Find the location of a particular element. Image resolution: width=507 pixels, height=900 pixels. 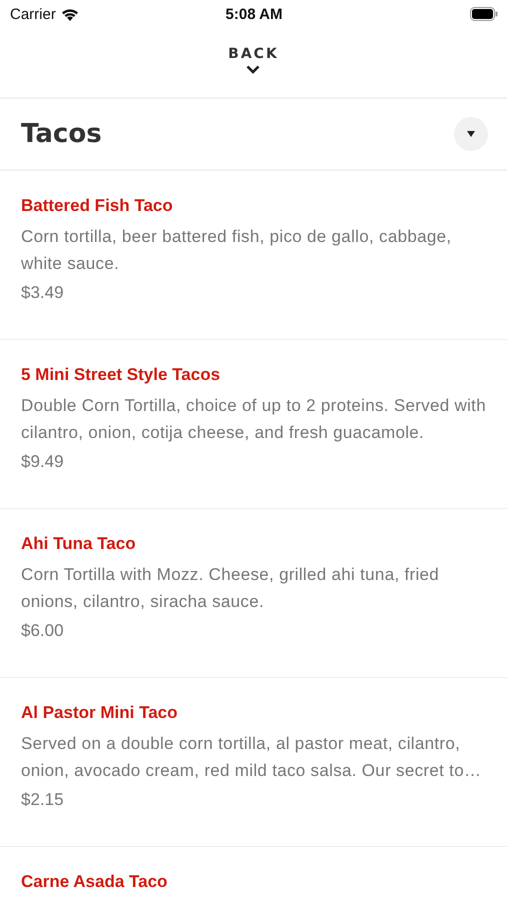

item-description: Corn tortilla, beer battered fish, pico de gallo, cabbage, white sauce. is located at coordinates (236, 250).